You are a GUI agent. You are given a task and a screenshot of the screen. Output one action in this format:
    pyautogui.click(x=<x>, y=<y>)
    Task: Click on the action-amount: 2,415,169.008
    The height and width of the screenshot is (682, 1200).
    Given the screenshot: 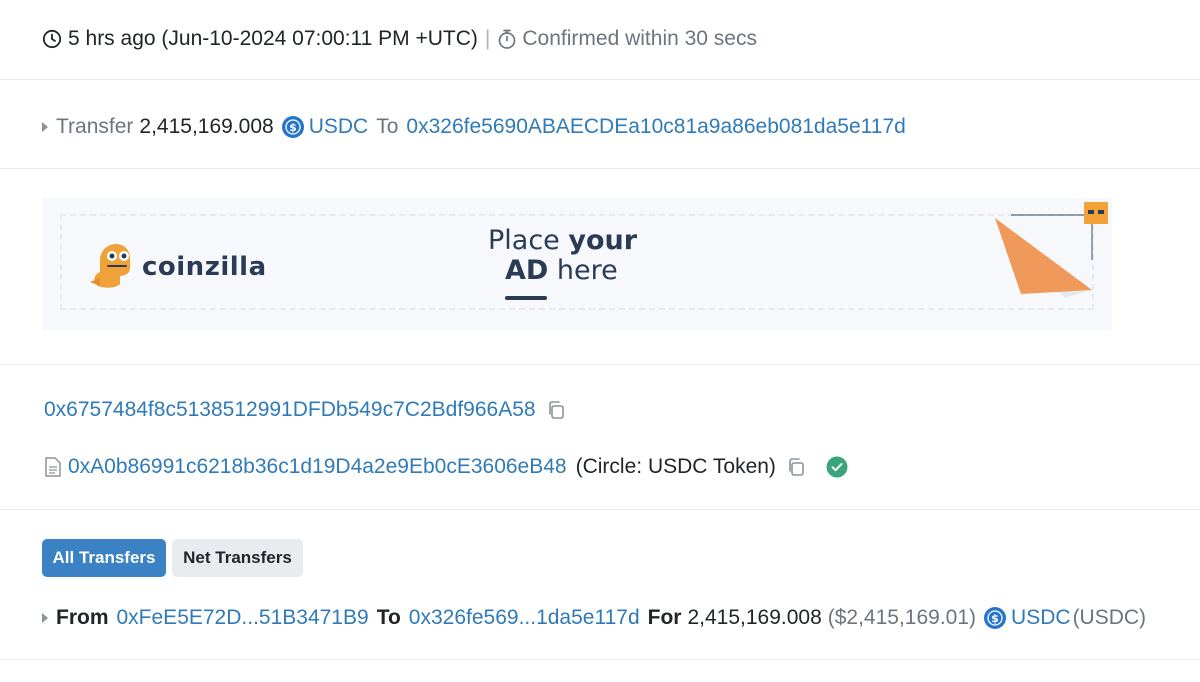 What is the action you would take?
    pyautogui.click(x=206, y=126)
    